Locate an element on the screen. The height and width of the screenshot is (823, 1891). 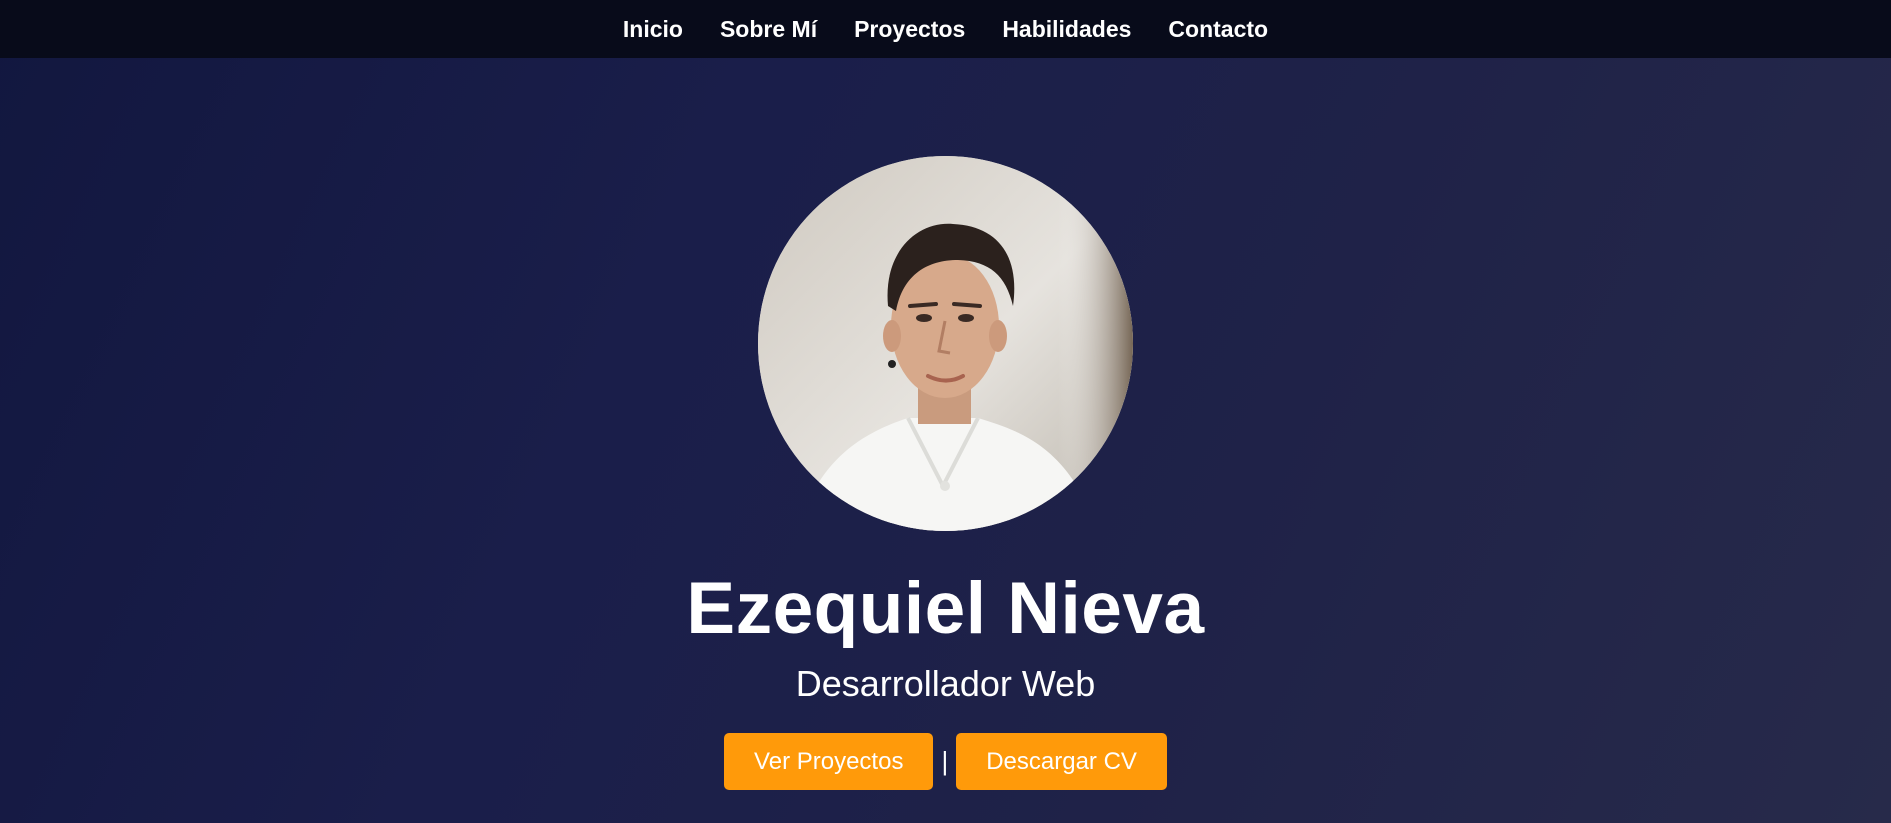
nav-link-contacto: Contacto is located at coordinates (1218, 29).